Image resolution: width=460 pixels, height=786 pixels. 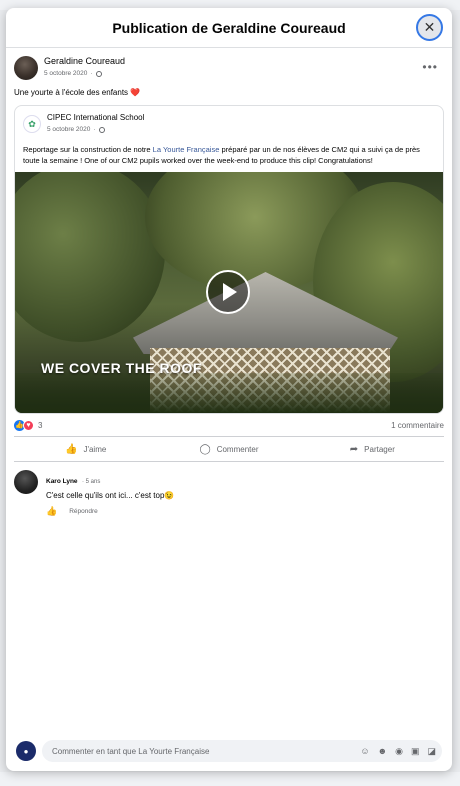 I want to click on post-meta: 5 octobre 2020 ·, so click(x=233, y=73).